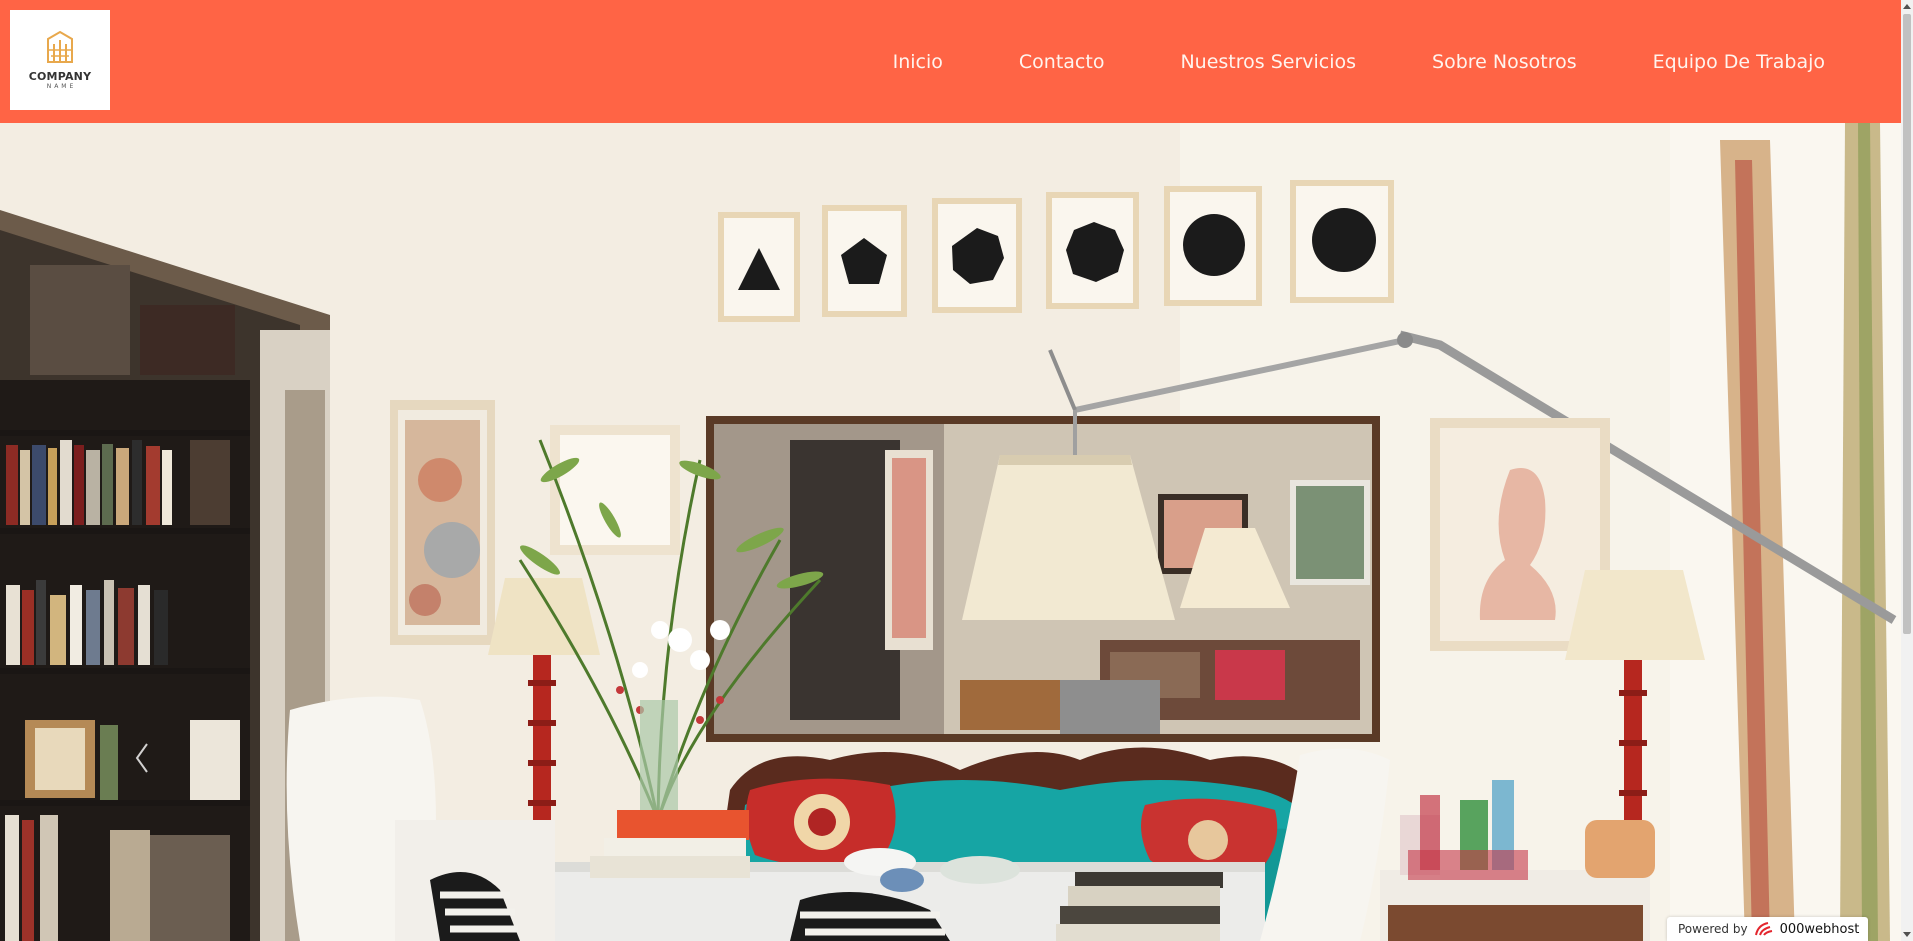  I want to click on nav-item-nuestros-servicios: Nuestros Servicios, so click(1268, 62).